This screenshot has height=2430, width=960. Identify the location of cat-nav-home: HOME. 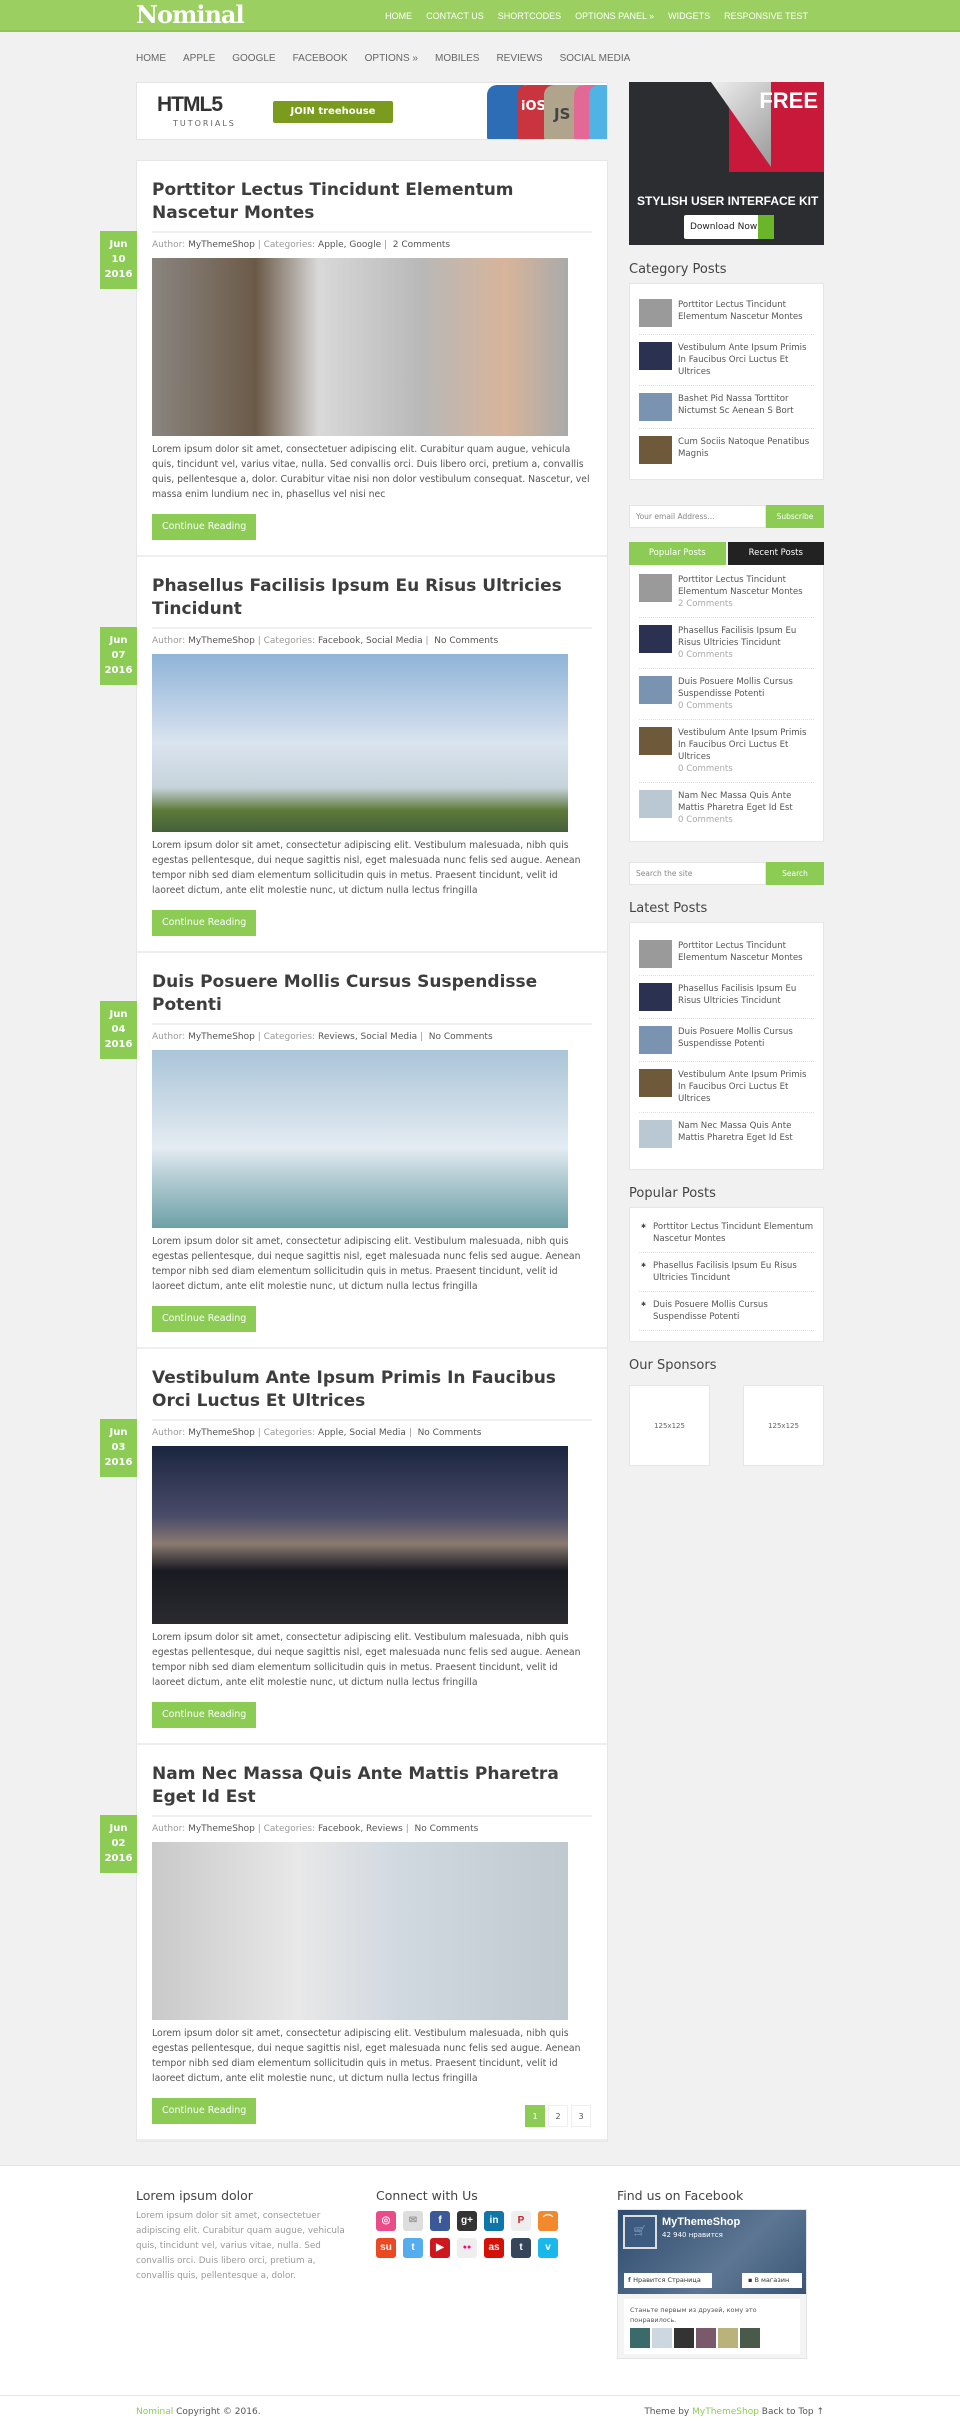
(151, 58).